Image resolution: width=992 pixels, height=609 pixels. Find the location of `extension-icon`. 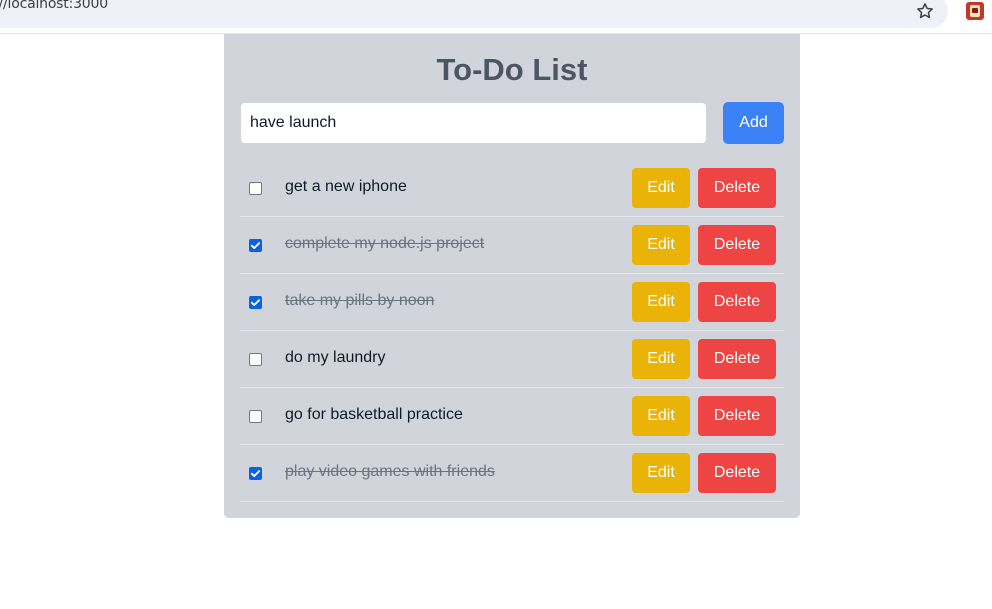

extension-icon is located at coordinates (975, 11).